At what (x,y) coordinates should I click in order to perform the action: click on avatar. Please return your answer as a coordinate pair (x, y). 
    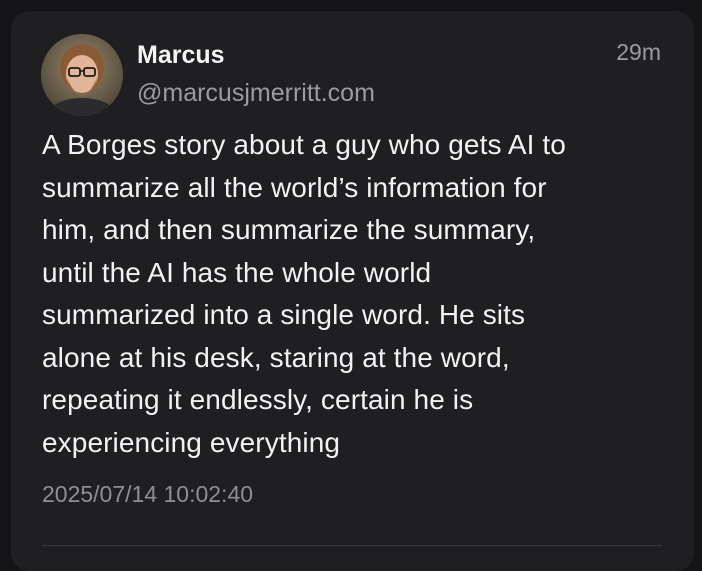
    Looking at the image, I should click on (82, 75).